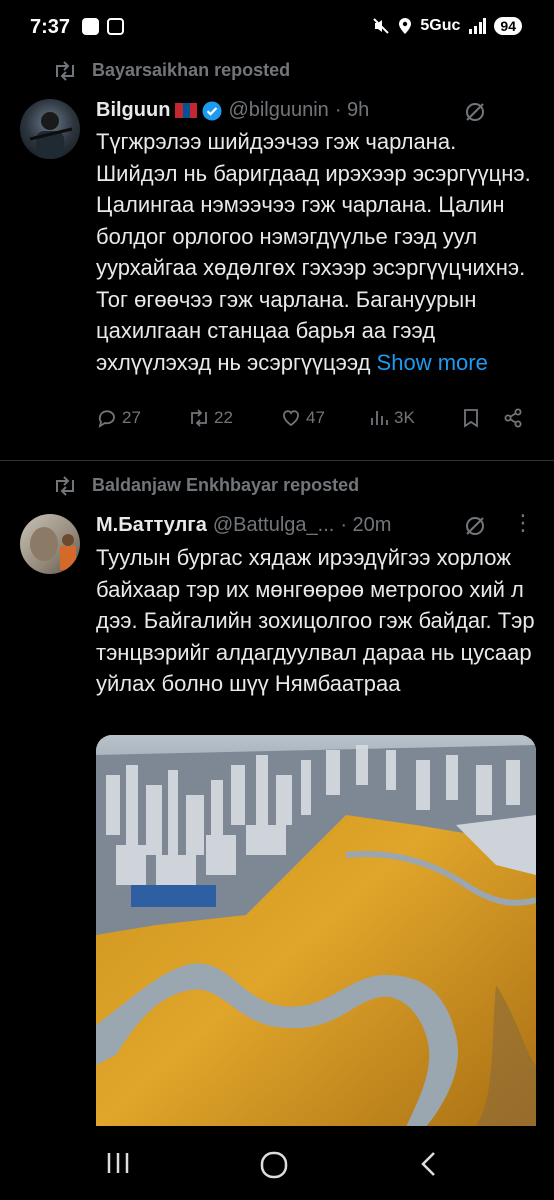 The height and width of the screenshot is (1200, 554). Describe the element at coordinates (226, 485) in the screenshot. I see `repost-text: Baldanjaw Enkhbayar reposted` at that location.